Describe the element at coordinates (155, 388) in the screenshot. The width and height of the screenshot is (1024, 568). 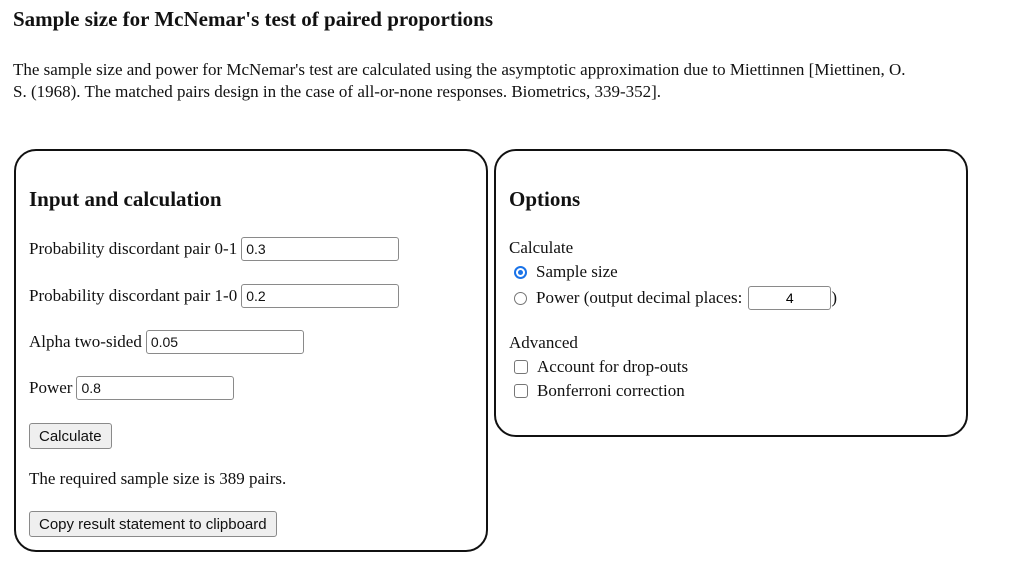
I see `power-input` at that location.